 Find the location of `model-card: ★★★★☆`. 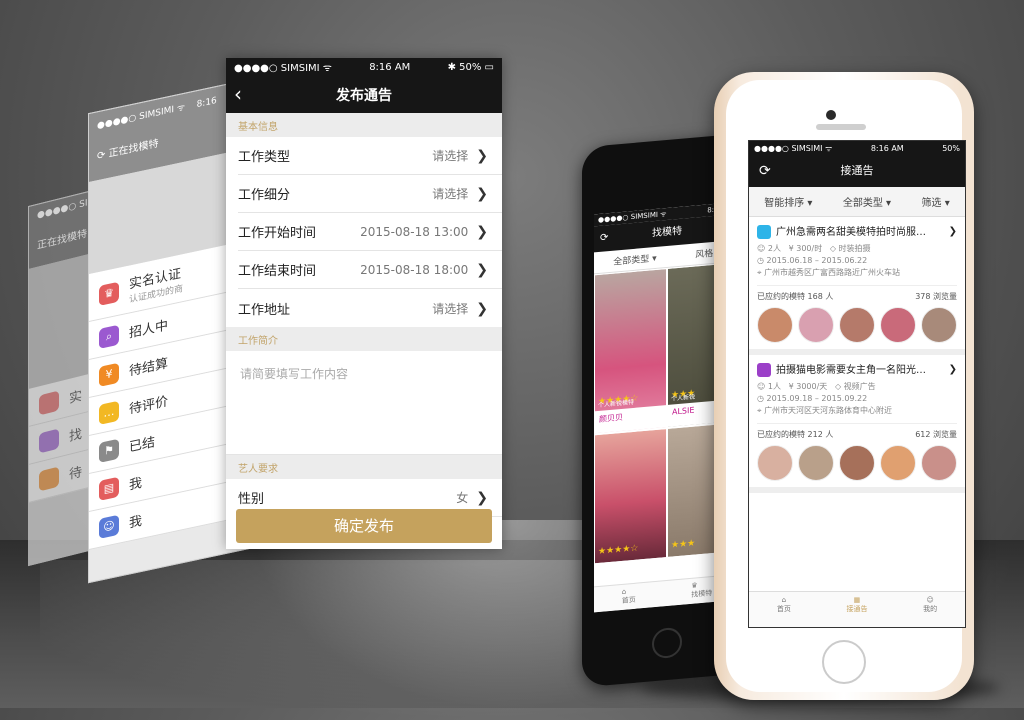

model-card: ★★★★☆ is located at coordinates (630, 496).